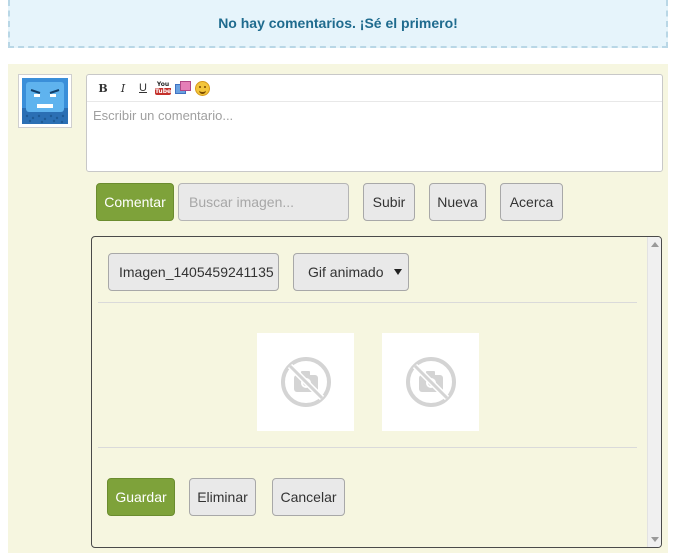 The height and width of the screenshot is (553, 676). I want to click on editor-toolbar: B I U You Tube, so click(374, 88).